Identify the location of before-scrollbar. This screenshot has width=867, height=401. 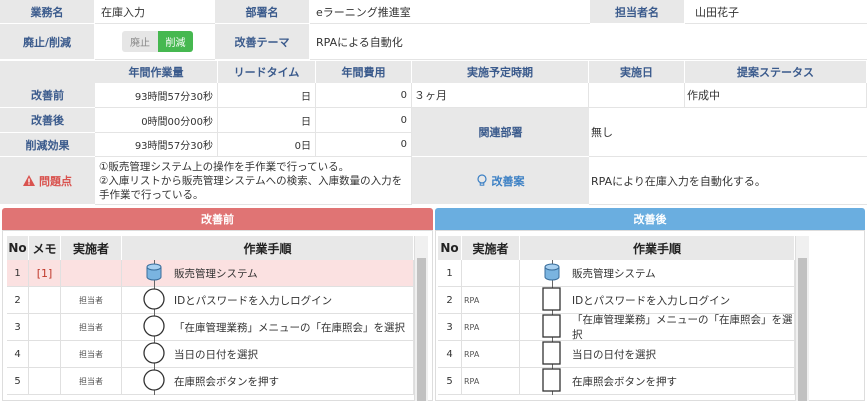
(421, 318).